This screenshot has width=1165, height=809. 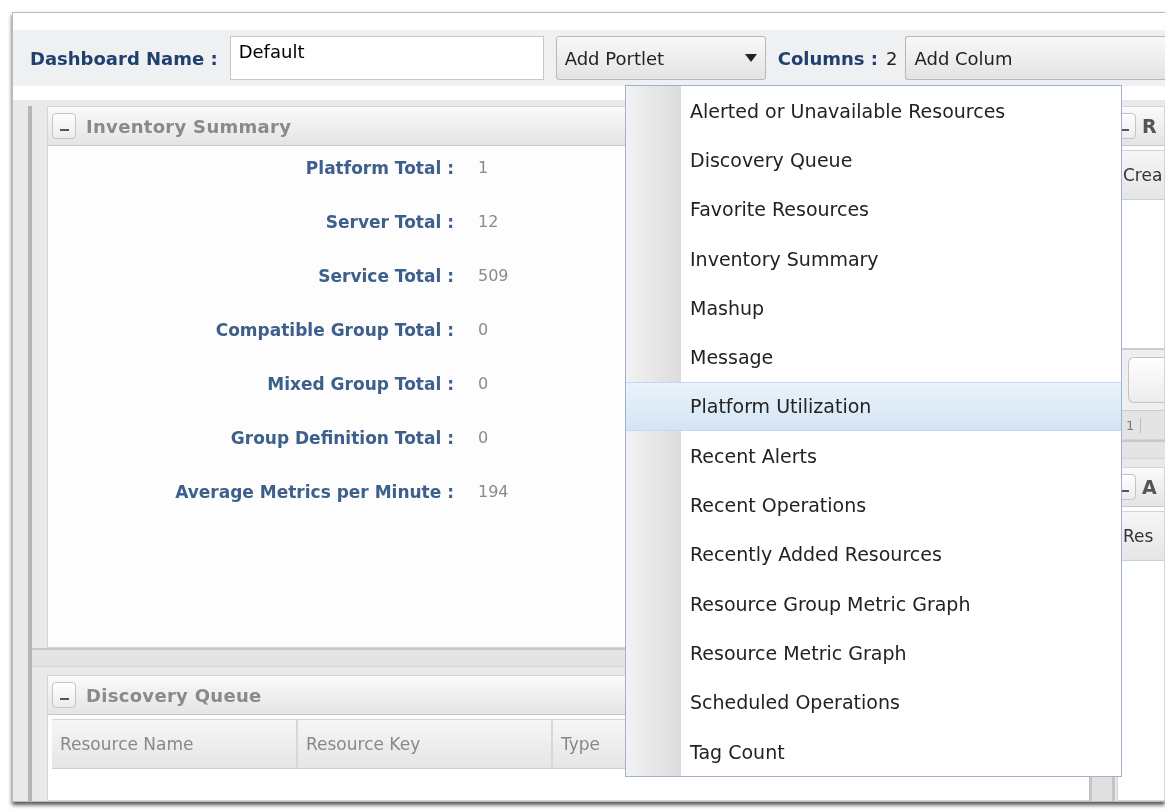 What do you see at coordinates (1035, 58) in the screenshot?
I see `add-columns-button: Add Colum` at bounding box center [1035, 58].